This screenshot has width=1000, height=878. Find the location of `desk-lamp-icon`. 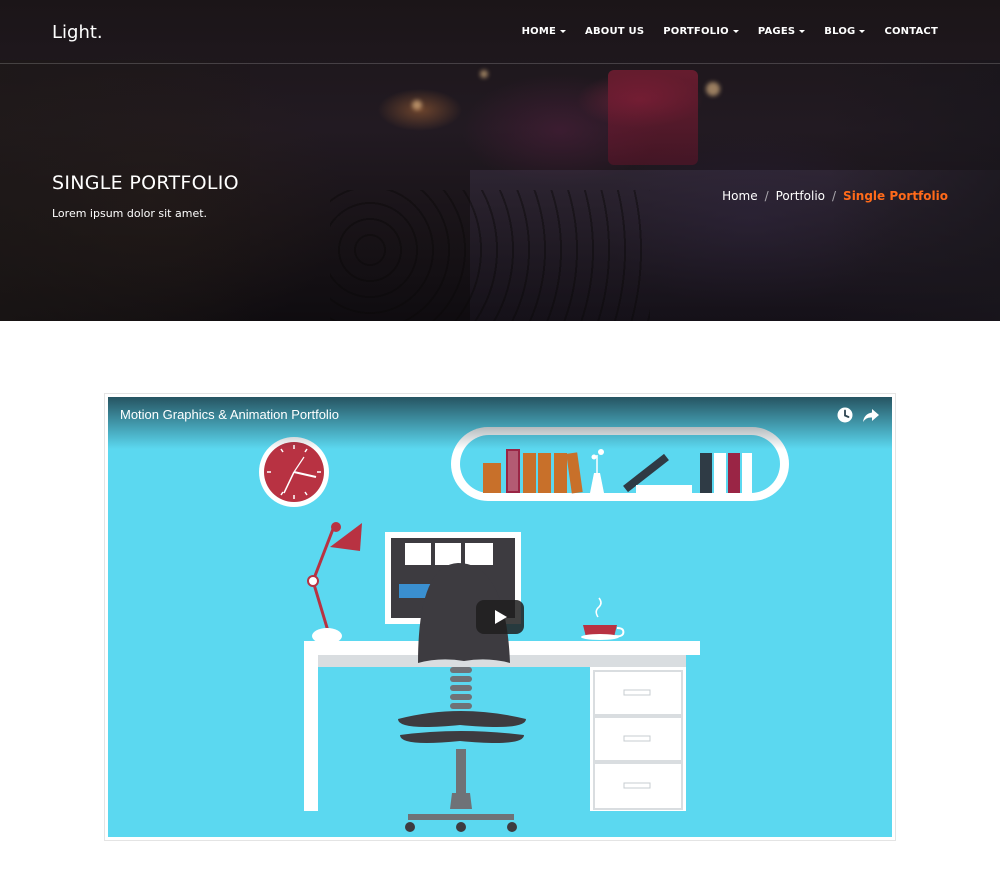

desk-lamp-icon is located at coordinates (334, 583).